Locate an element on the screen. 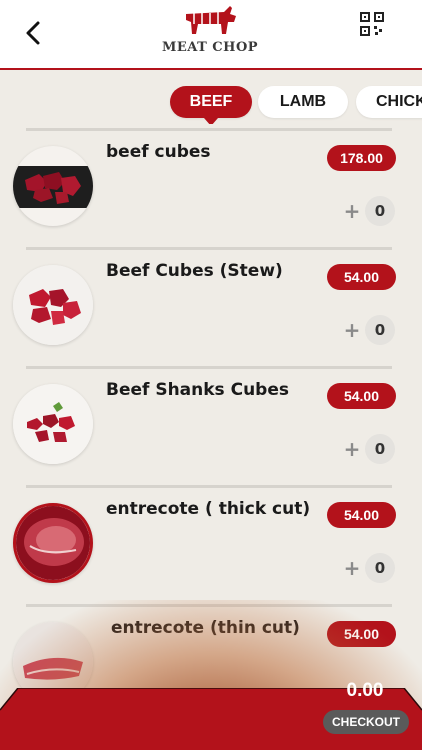 The image size is (422, 750). app-header: MEAT CHOP is located at coordinates (211, 35).